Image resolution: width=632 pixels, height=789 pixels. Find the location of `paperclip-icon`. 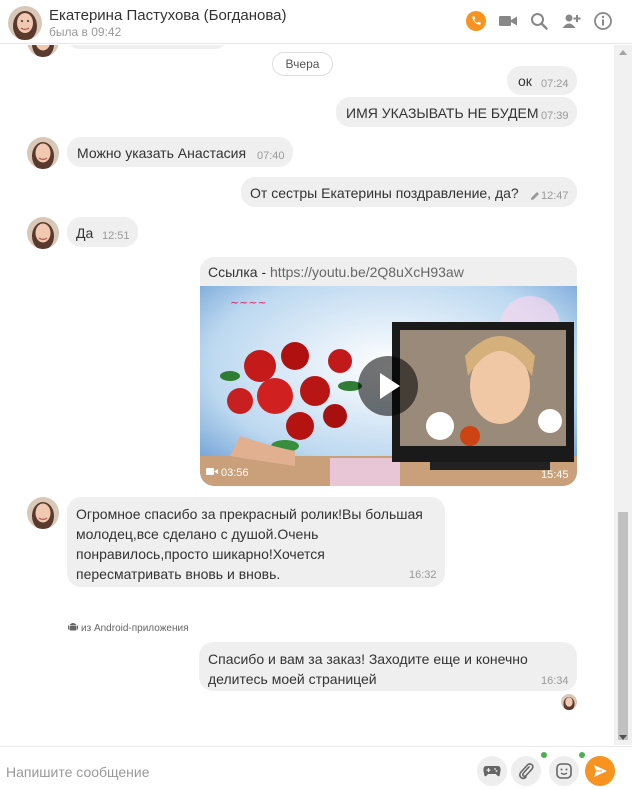

paperclip-icon is located at coordinates (526, 771).